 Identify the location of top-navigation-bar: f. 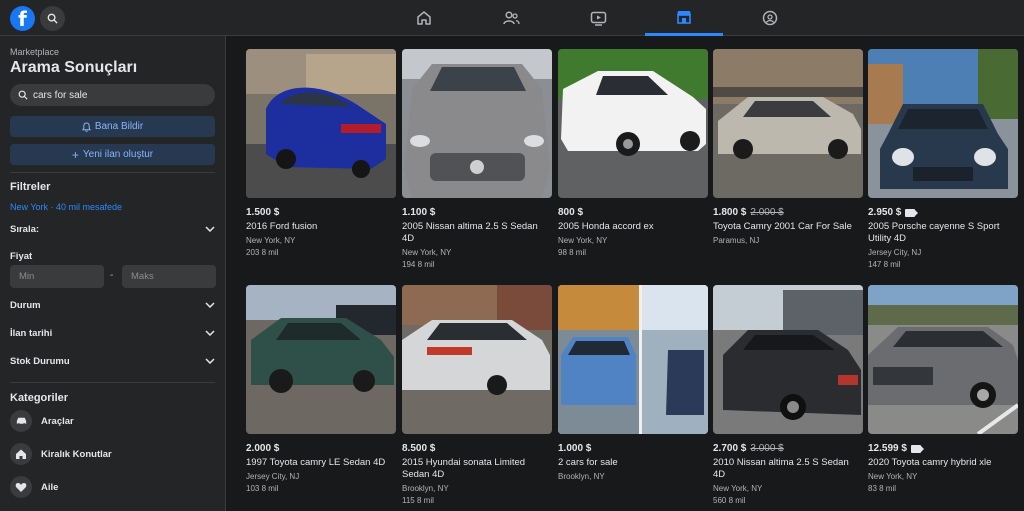
(512, 18).